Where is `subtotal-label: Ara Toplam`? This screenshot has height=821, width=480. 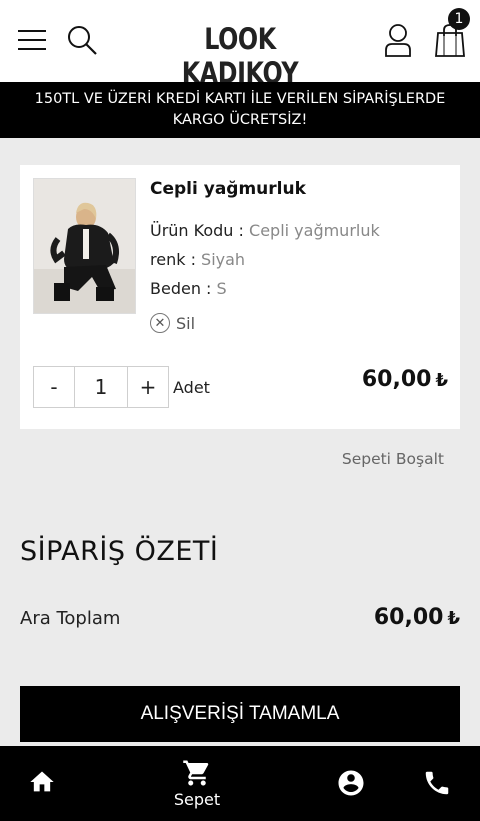
subtotal-label: Ara Toplam is located at coordinates (70, 618).